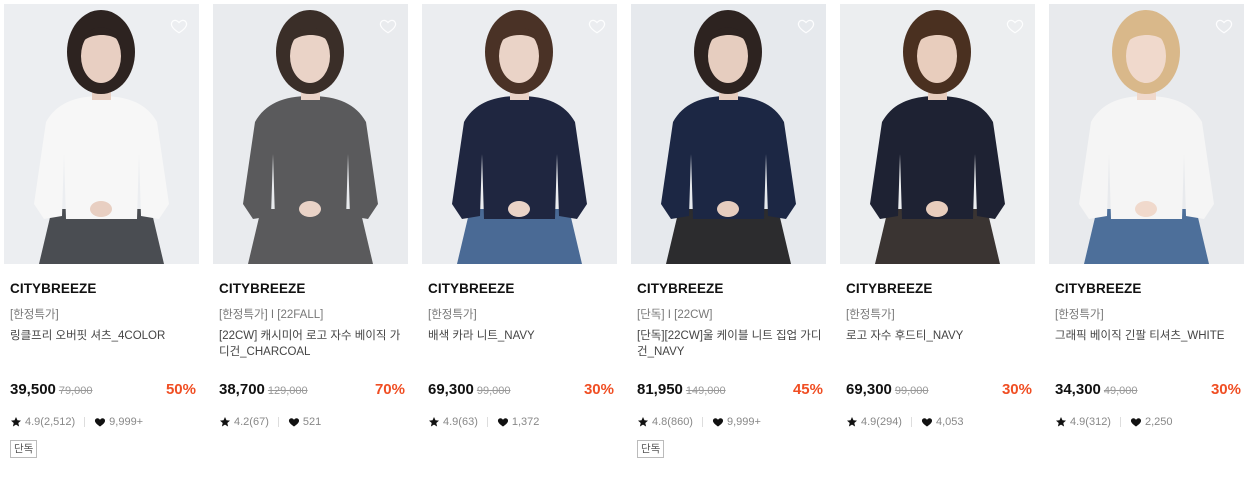  Describe the element at coordinates (730, 344) in the screenshot. I see `product-name: [단독][22CW]울 케이블 니트 집업 가디건_NAVY` at that location.